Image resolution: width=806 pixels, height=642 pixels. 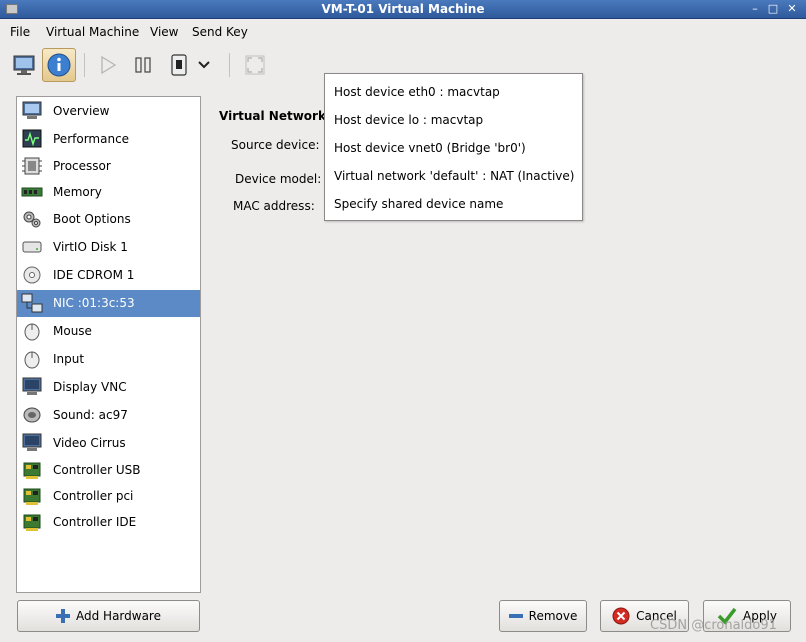 What do you see at coordinates (20, 32) in the screenshot?
I see `menu-file: File` at bounding box center [20, 32].